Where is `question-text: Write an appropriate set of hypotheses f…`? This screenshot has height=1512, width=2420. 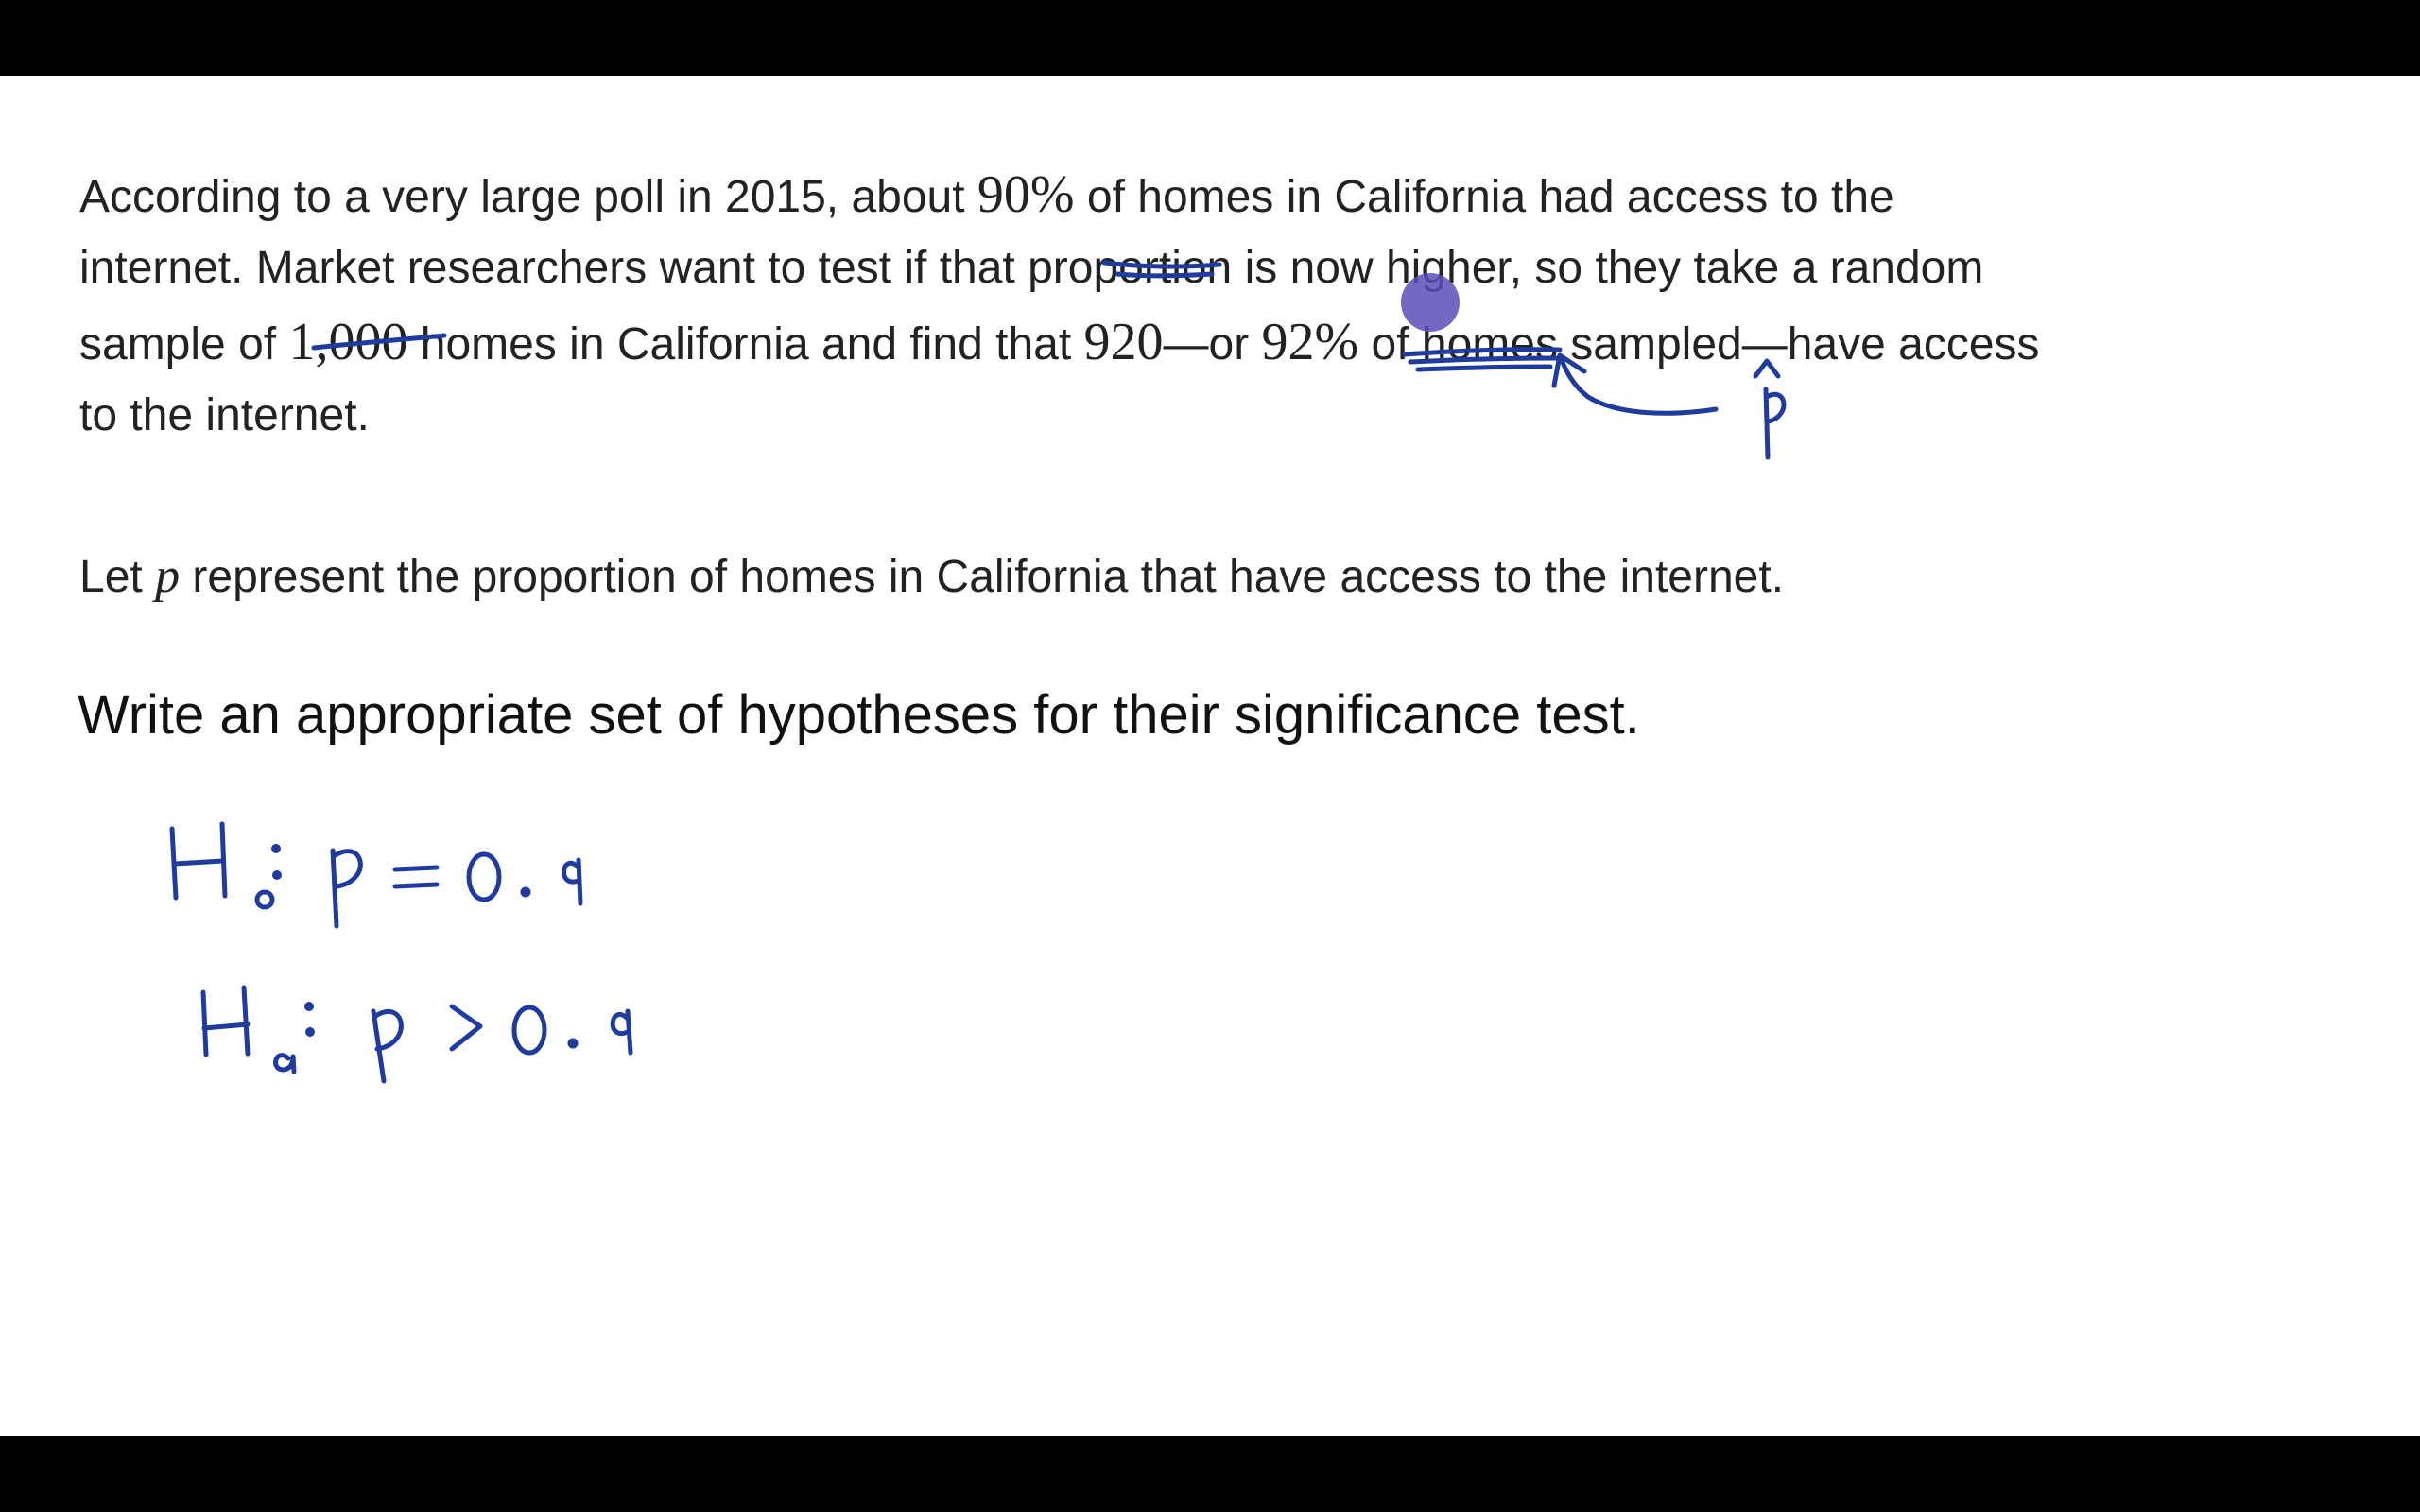
question-text: Write an appropriate set of hypotheses f… is located at coordinates (859, 715).